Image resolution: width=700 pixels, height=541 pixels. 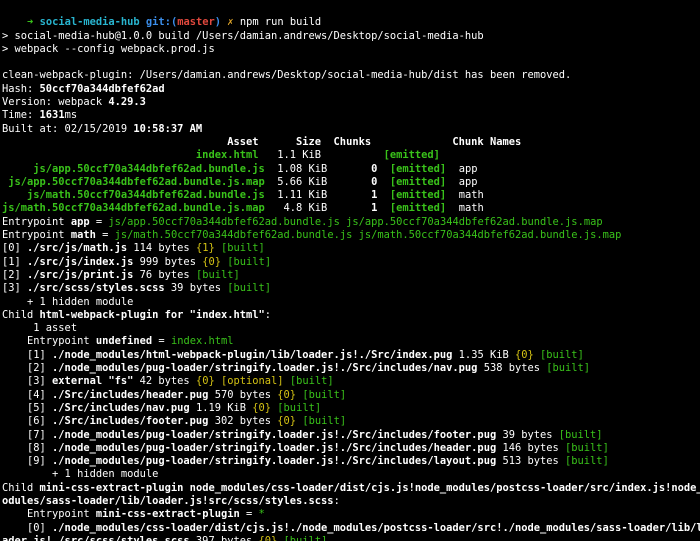 I want to click on output-text: 1.11 KiB, so click(x=318, y=195).